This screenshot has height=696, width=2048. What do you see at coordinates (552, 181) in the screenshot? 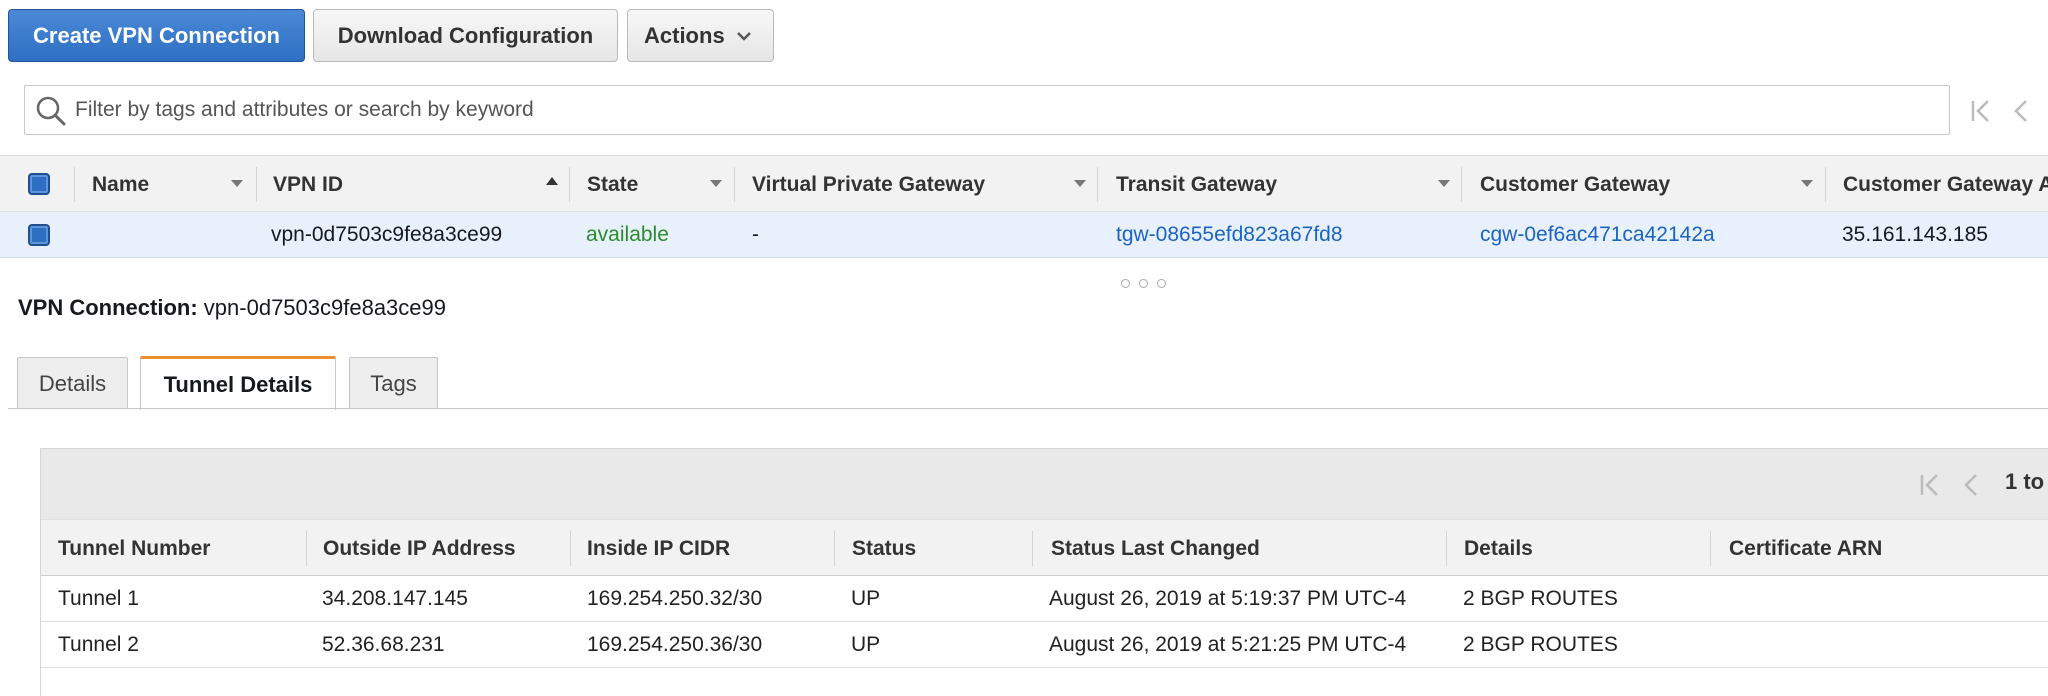
I see `sort-ascending-icon` at bounding box center [552, 181].